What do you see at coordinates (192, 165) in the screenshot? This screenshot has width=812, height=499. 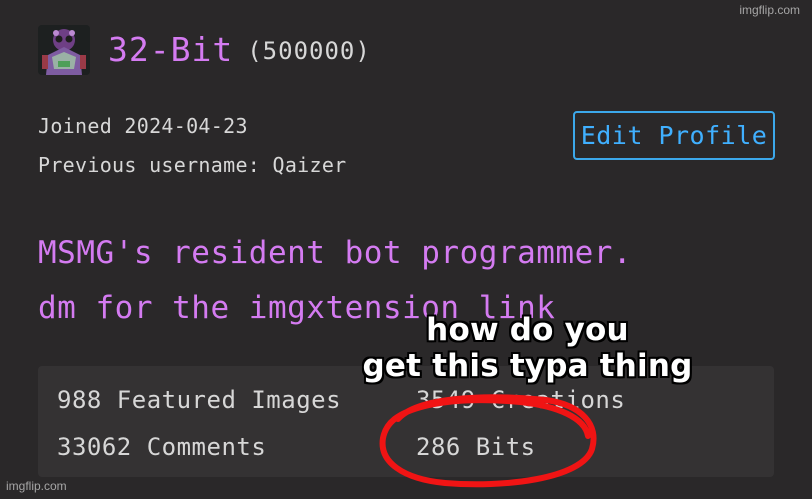 I see `previous-username: Previous username: Qaizer` at bounding box center [192, 165].